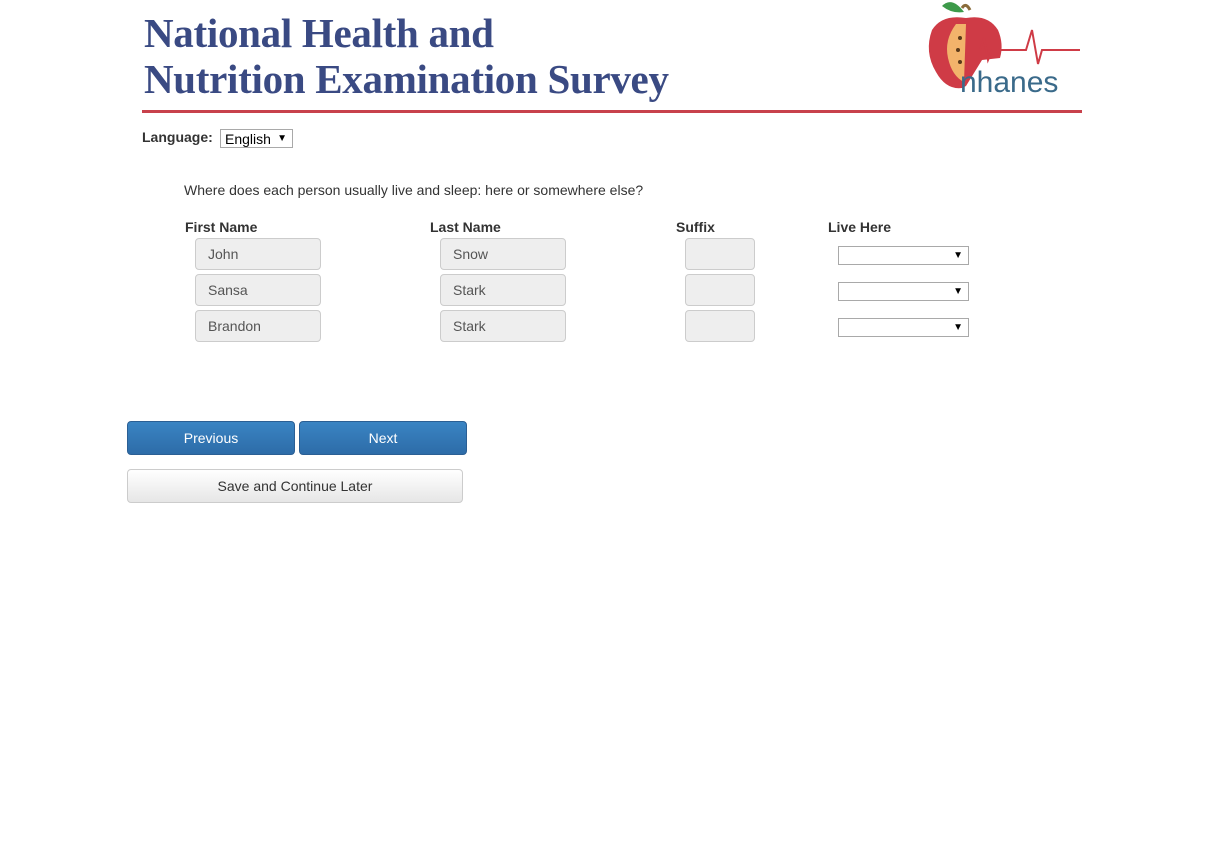 The image size is (1219, 860). Describe the element at coordinates (406, 79) in the screenshot. I see `title-line-2: Nutrition Examination Survey` at that location.